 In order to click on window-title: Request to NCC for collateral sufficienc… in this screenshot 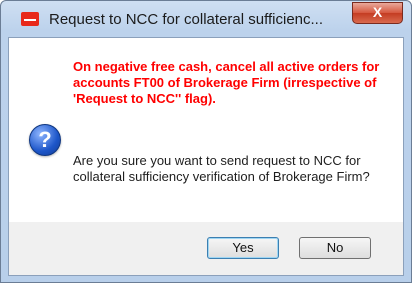, I will do `click(186, 19)`.